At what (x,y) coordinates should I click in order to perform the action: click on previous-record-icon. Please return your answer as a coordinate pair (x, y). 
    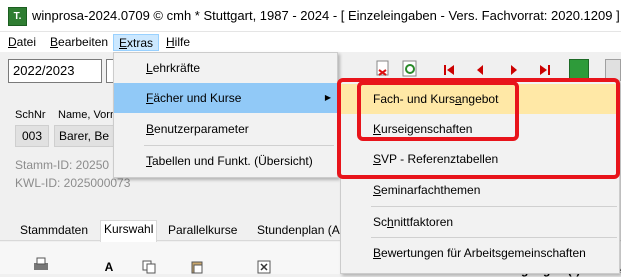
    Looking at the image, I should click on (480, 70).